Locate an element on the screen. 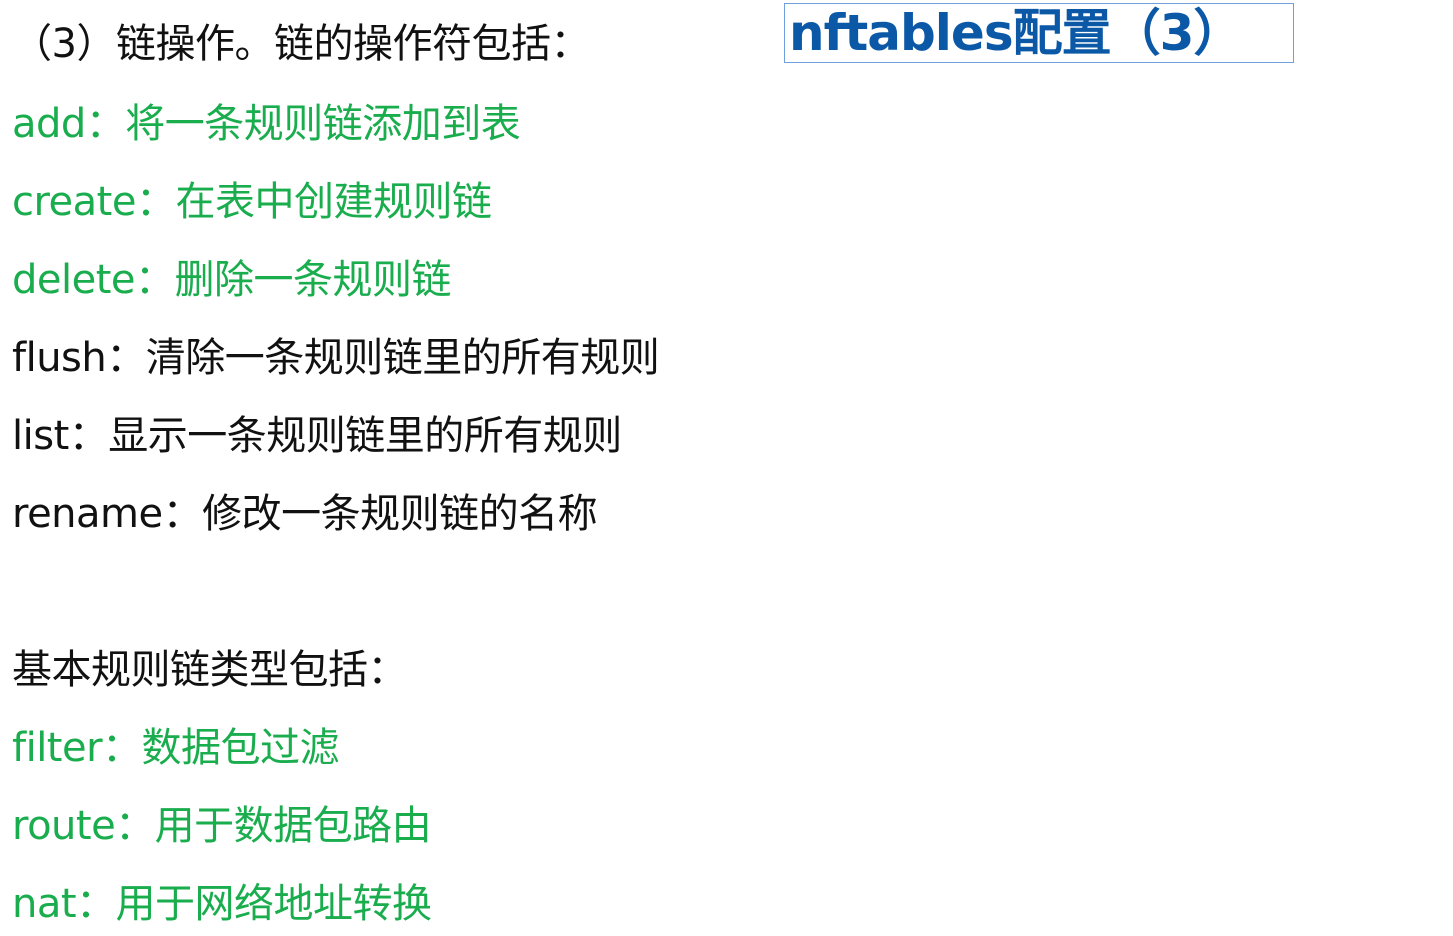 This screenshot has width=1453, height=936. op-delete: delete：删除一条规则链 is located at coordinates (232, 280).